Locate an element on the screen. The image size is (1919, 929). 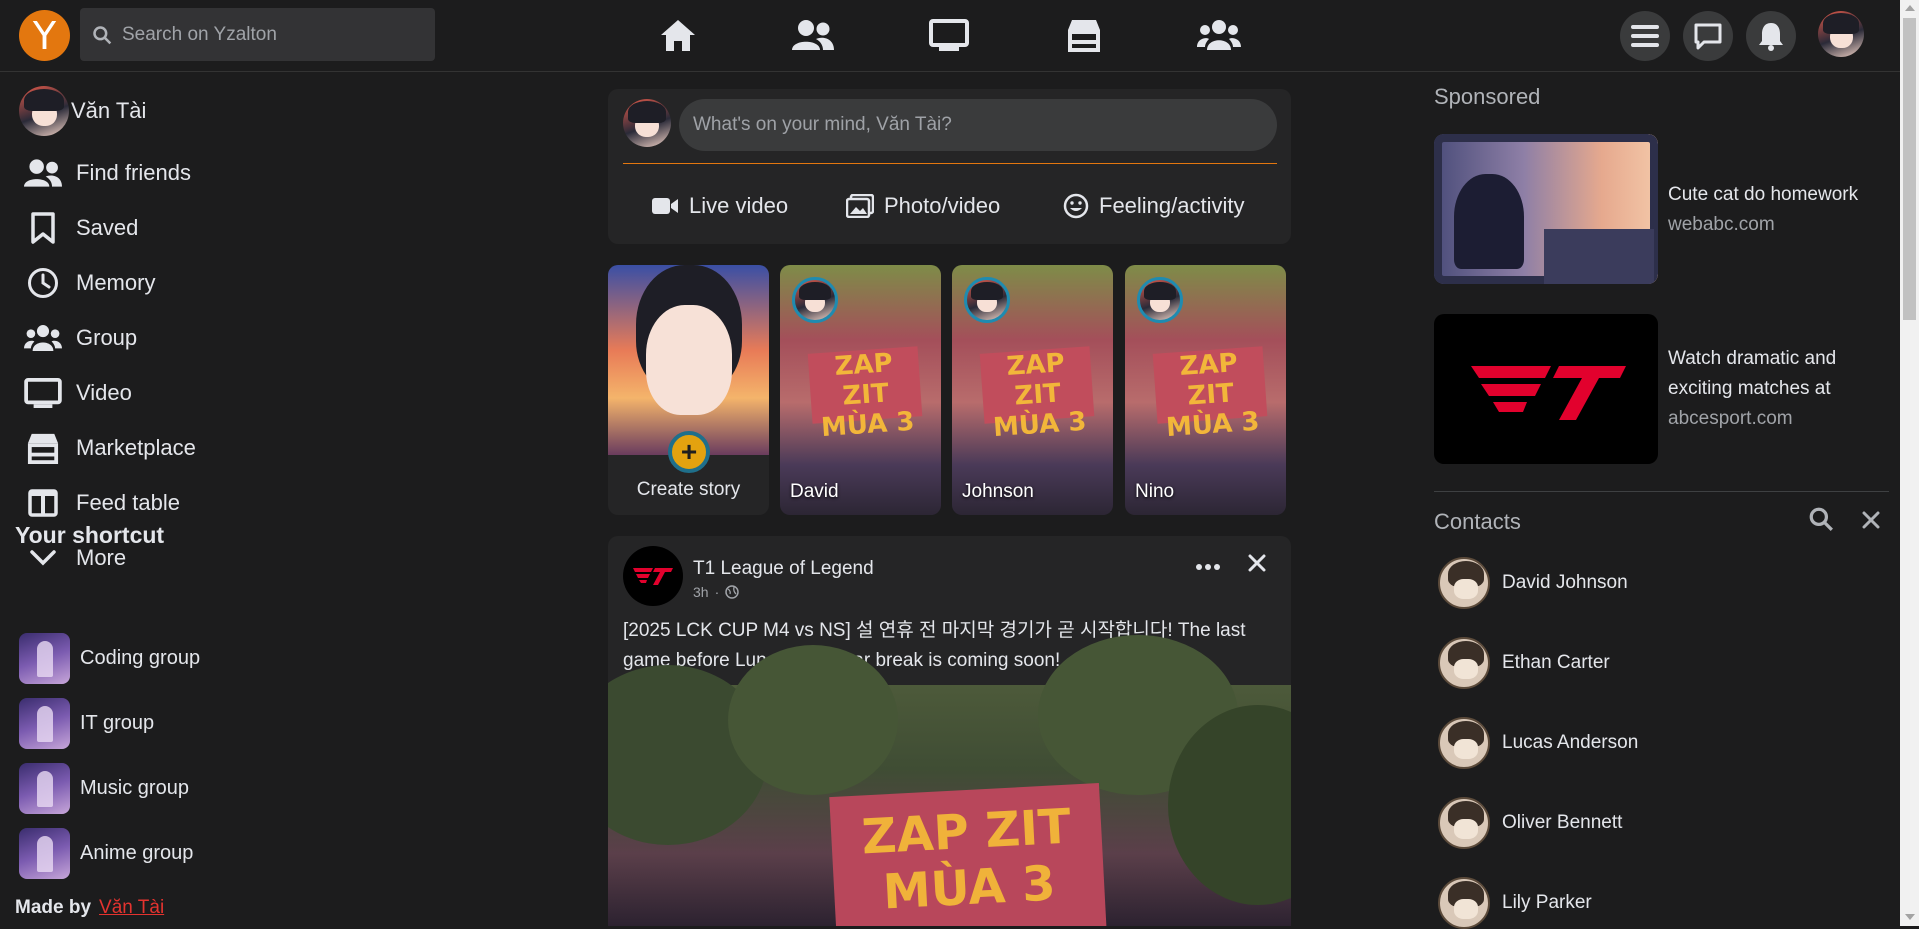
photo-video-label: Photo/video is located at coordinates (942, 205).